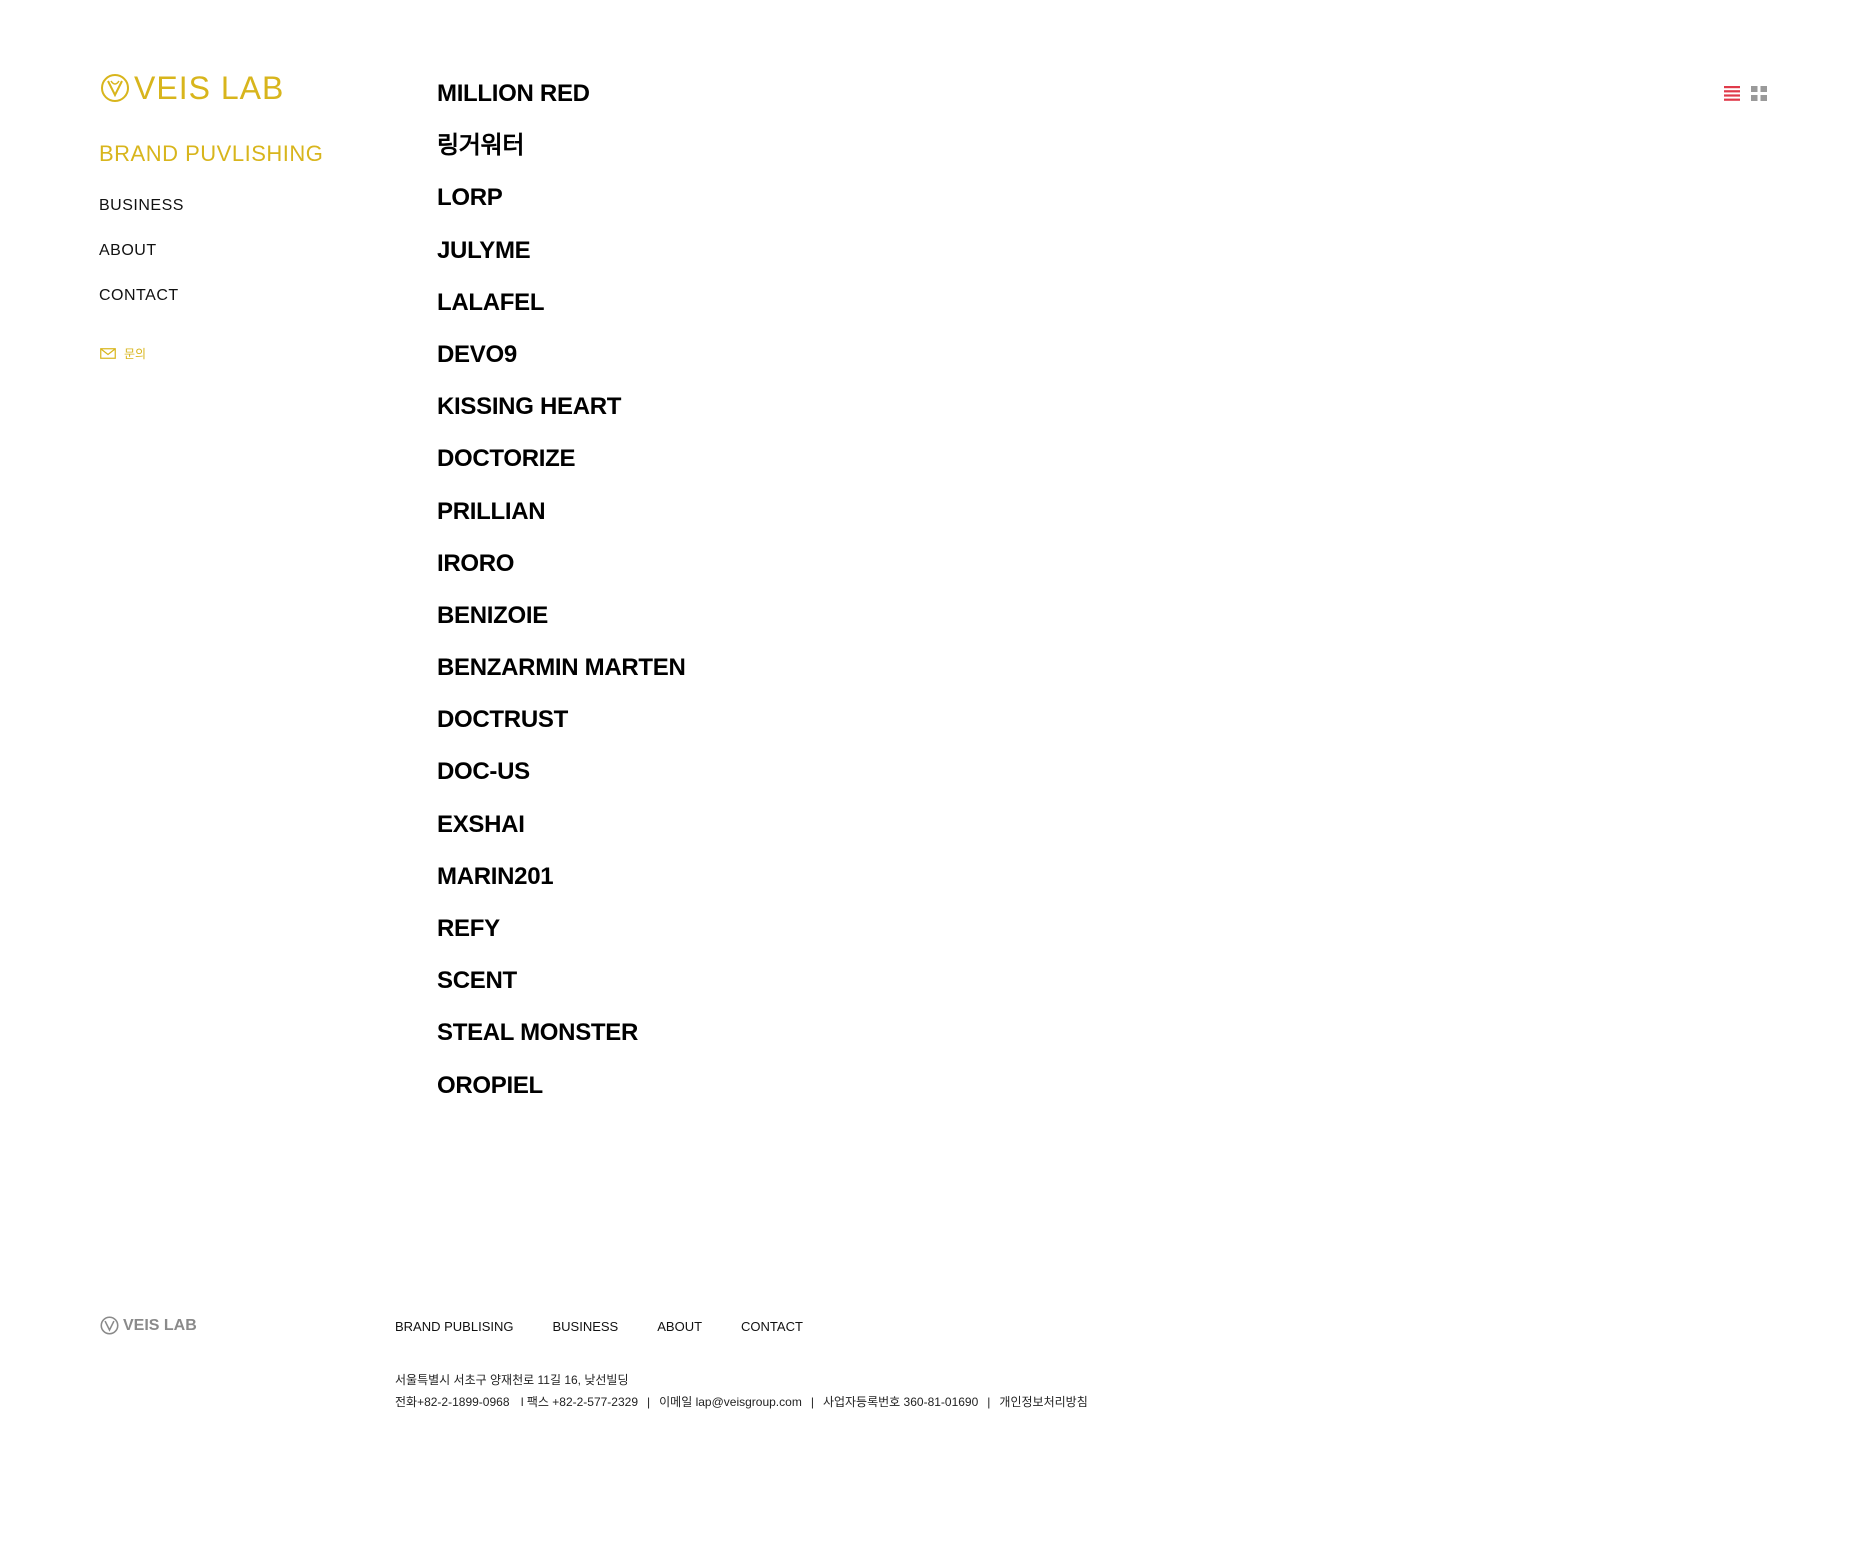 The height and width of the screenshot is (1550, 1860). Describe the element at coordinates (1043, 1402) in the screenshot. I see `footer-privacy-link: 개인정보처리방침` at that location.